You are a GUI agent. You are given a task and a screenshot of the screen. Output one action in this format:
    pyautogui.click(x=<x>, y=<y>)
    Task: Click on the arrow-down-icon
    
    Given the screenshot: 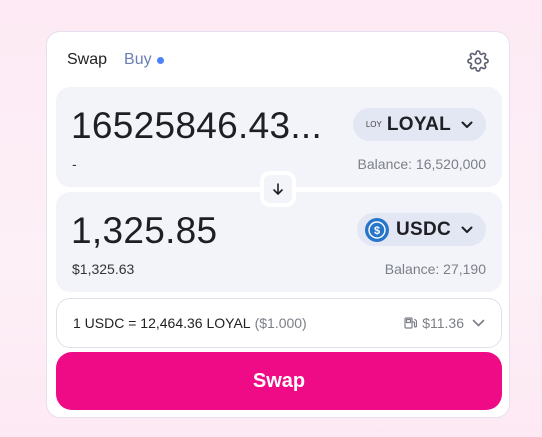 What is the action you would take?
    pyautogui.click(x=278, y=189)
    